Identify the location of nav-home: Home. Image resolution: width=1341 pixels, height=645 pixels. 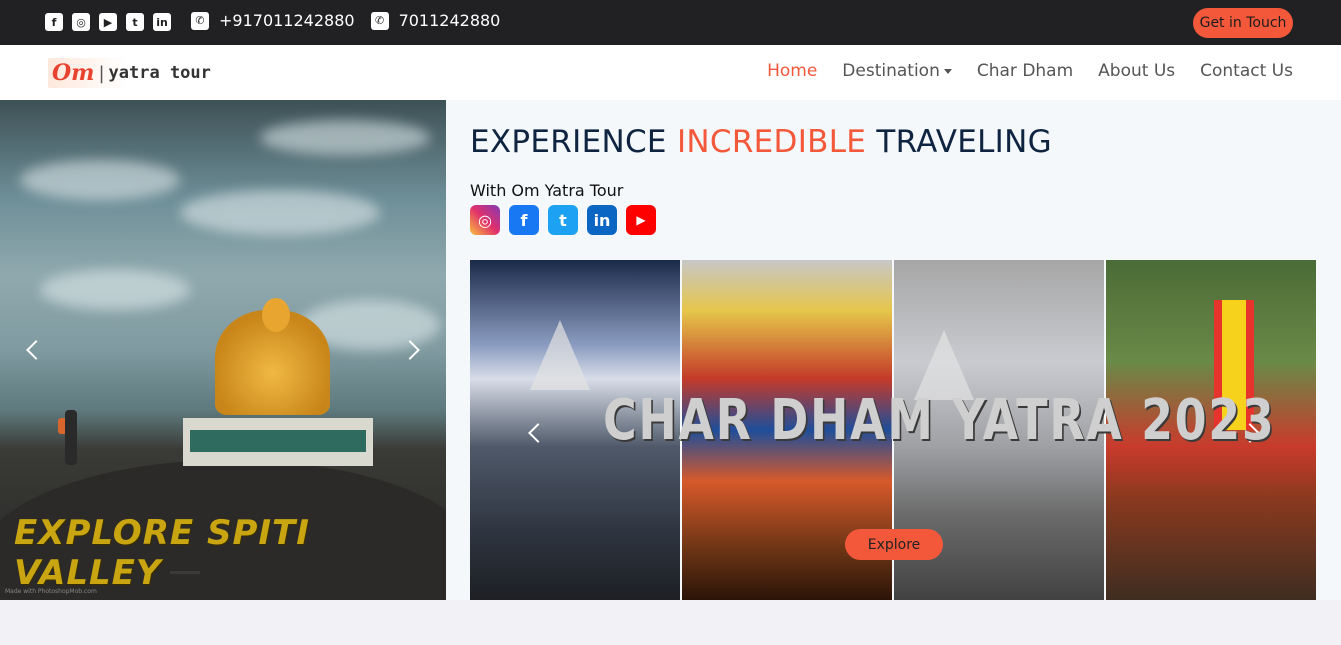
(792, 71).